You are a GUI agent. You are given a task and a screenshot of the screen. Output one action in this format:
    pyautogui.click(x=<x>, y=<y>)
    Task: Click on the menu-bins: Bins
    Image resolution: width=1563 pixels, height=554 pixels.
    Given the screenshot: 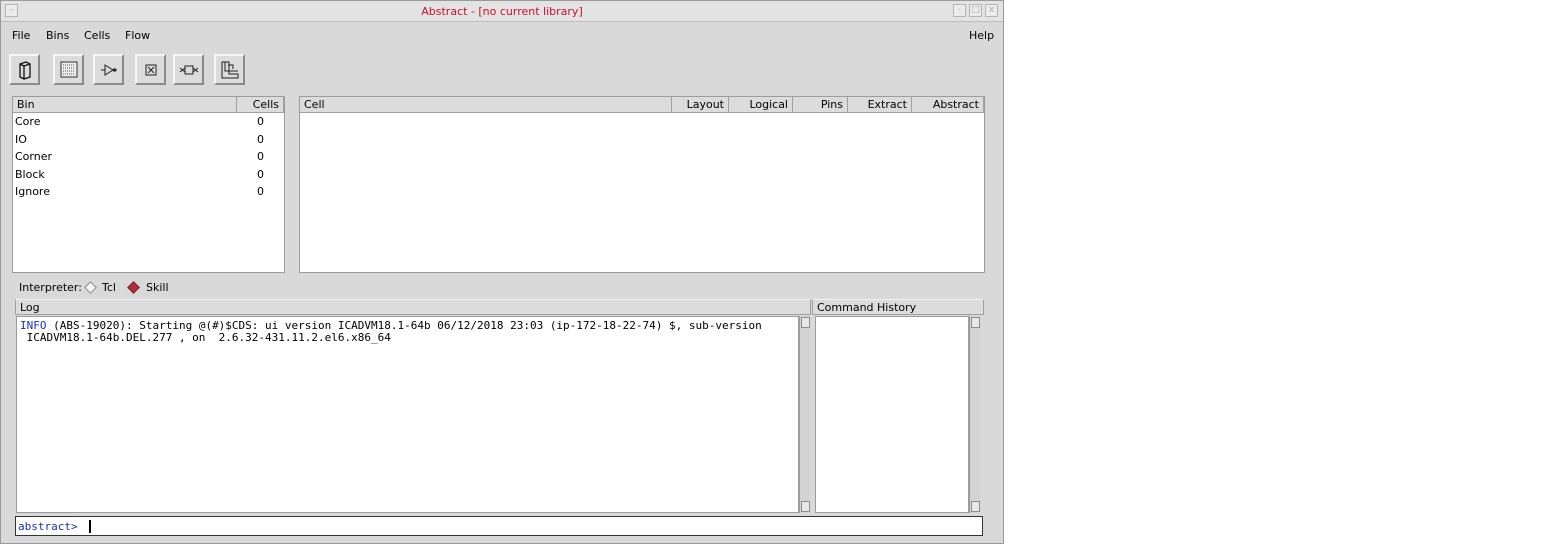 What is the action you would take?
    pyautogui.click(x=57, y=35)
    